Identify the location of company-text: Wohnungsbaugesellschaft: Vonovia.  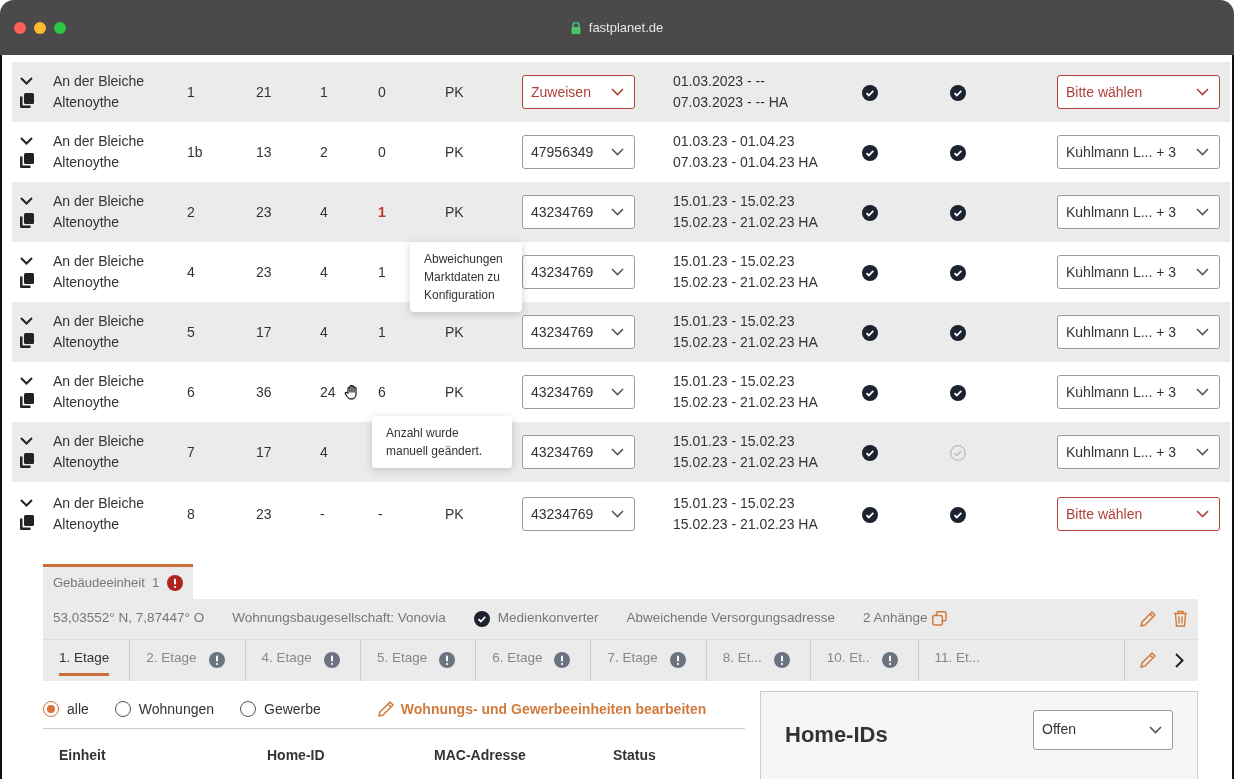
(339, 618).